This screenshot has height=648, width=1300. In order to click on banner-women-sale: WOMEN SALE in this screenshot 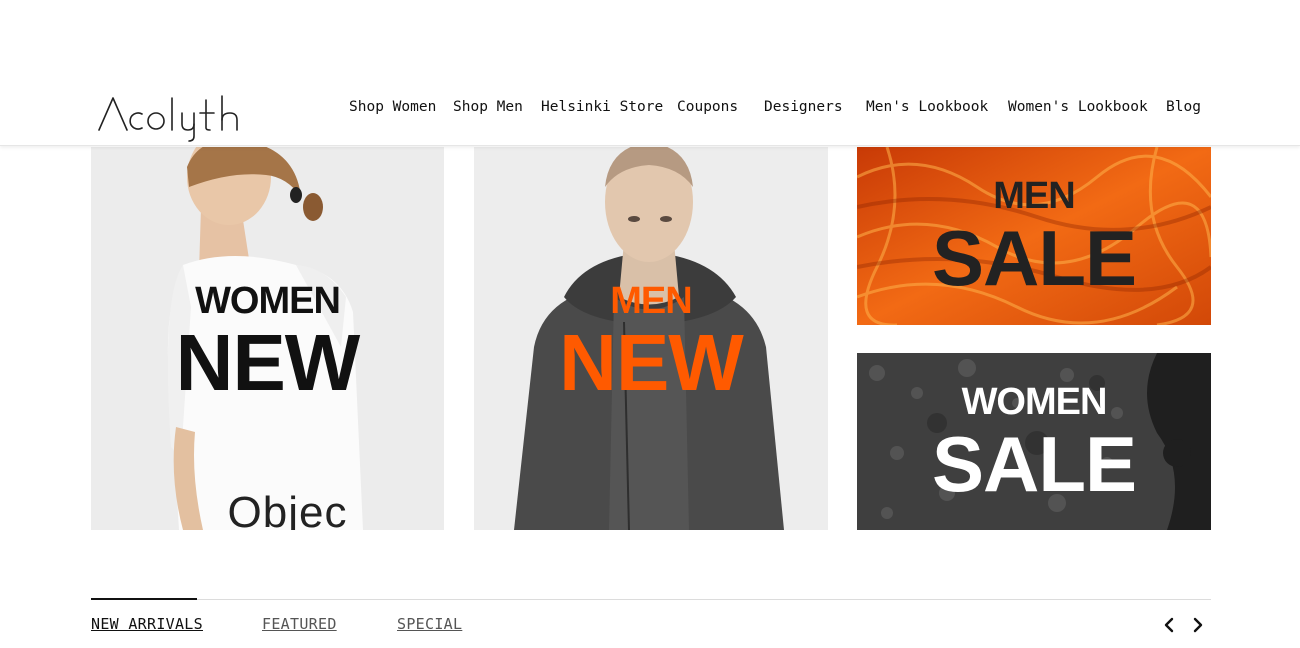, I will do `click(1034, 441)`.